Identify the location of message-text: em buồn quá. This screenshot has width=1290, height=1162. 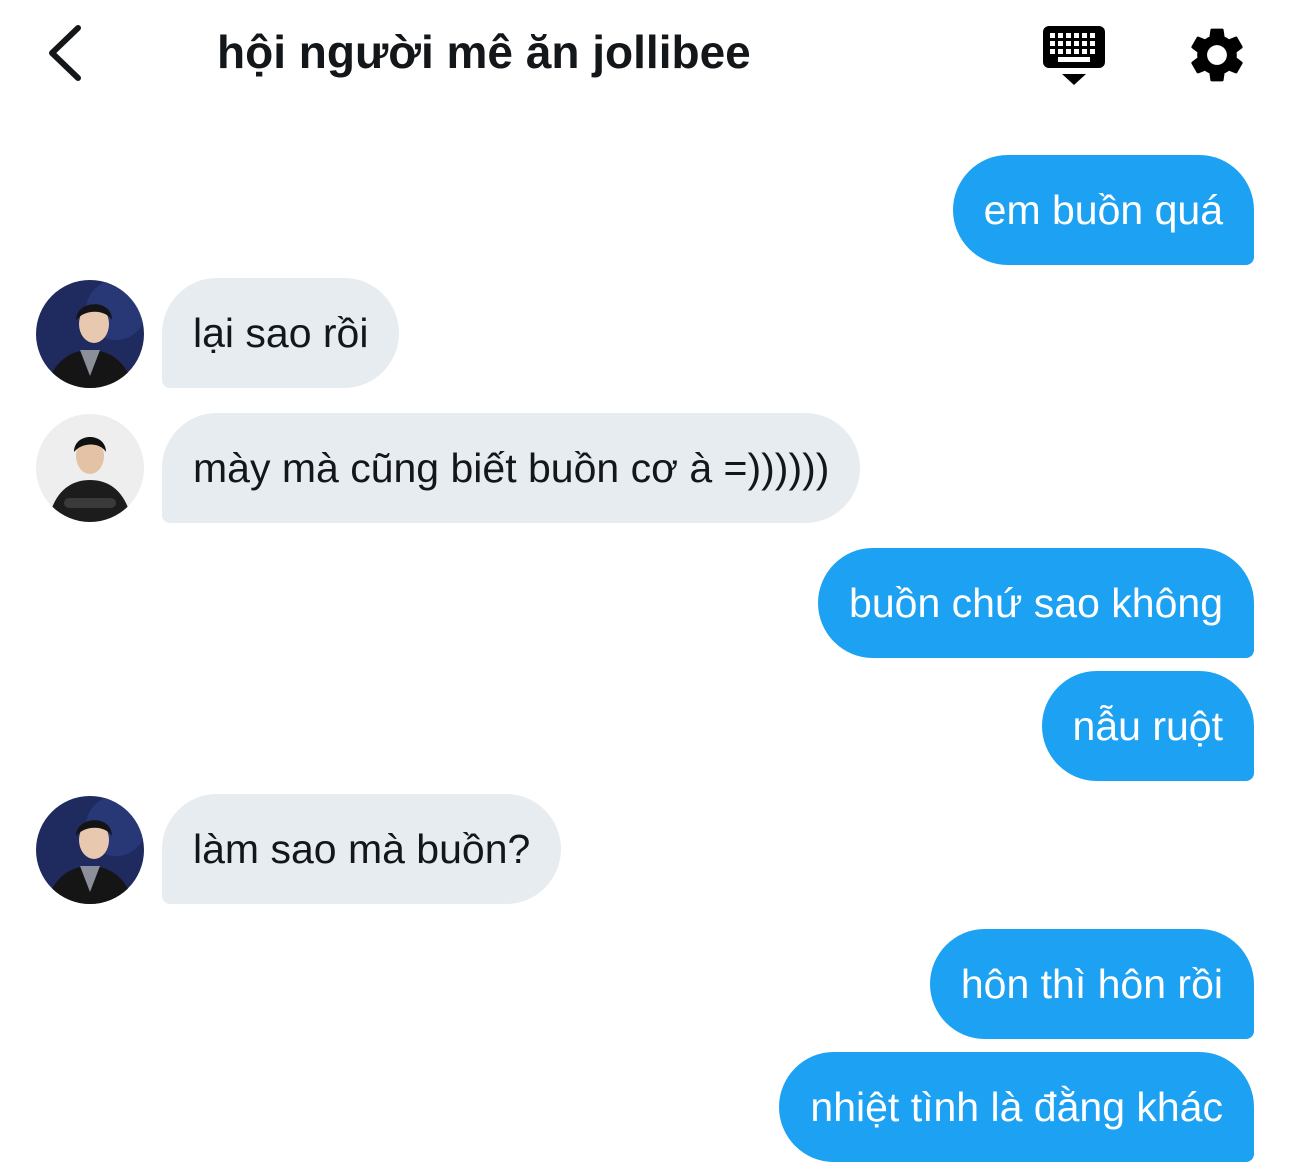
(1103, 209).